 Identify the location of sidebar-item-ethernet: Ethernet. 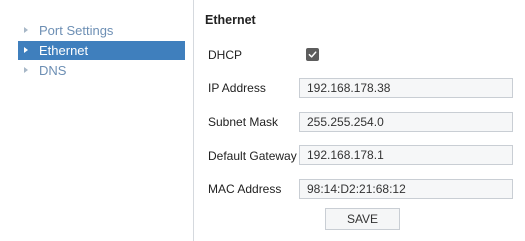
(101, 50).